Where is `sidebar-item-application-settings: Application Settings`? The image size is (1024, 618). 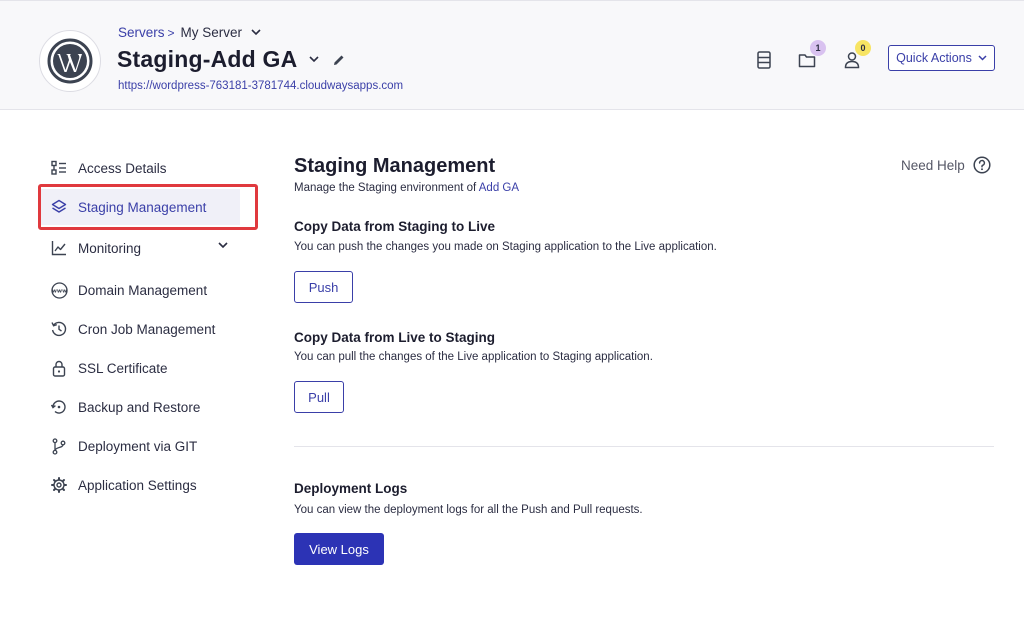
sidebar-item-application-settings: Application Settings is located at coordinates (148, 485).